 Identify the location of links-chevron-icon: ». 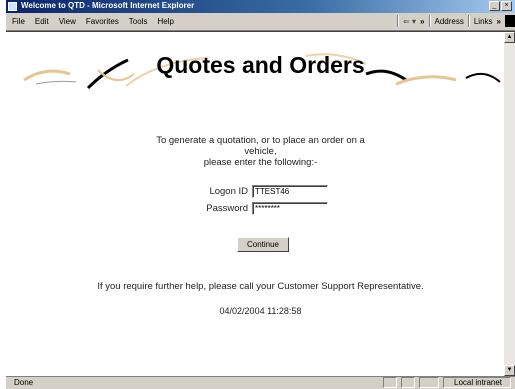
(499, 21).